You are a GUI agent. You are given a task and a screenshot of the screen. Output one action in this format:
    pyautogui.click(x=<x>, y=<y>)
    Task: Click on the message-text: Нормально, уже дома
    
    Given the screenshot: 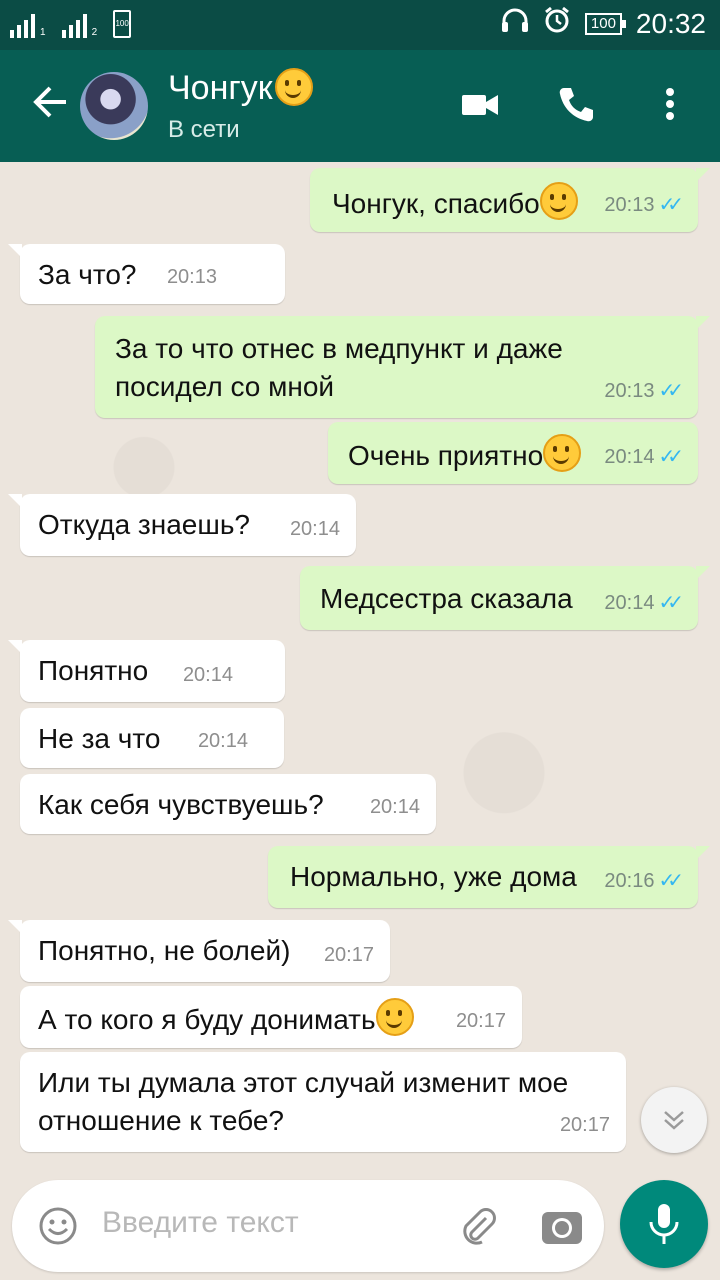 What is the action you would take?
    pyautogui.click(x=433, y=876)
    